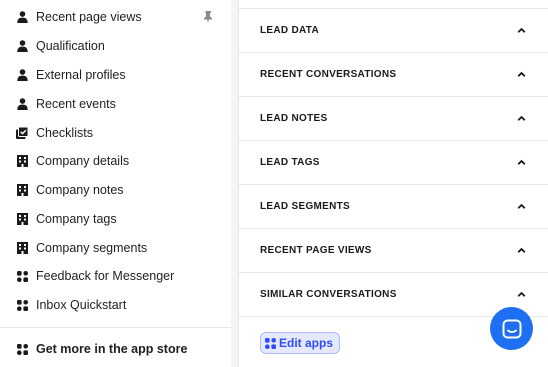 The width and height of the screenshot is (548, 367). What do you see at coordinates (70, 46) in the screenshot?
I see `menu-item-label: Qualification` at bounding box center [70, 46].